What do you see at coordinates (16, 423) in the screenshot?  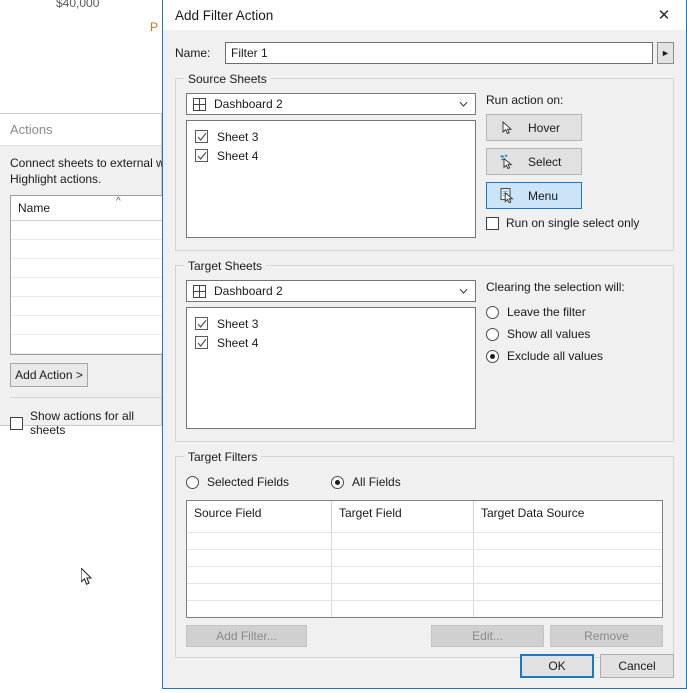 I see `show-all-sheets-checkbox` at bounding box center [16, 423].